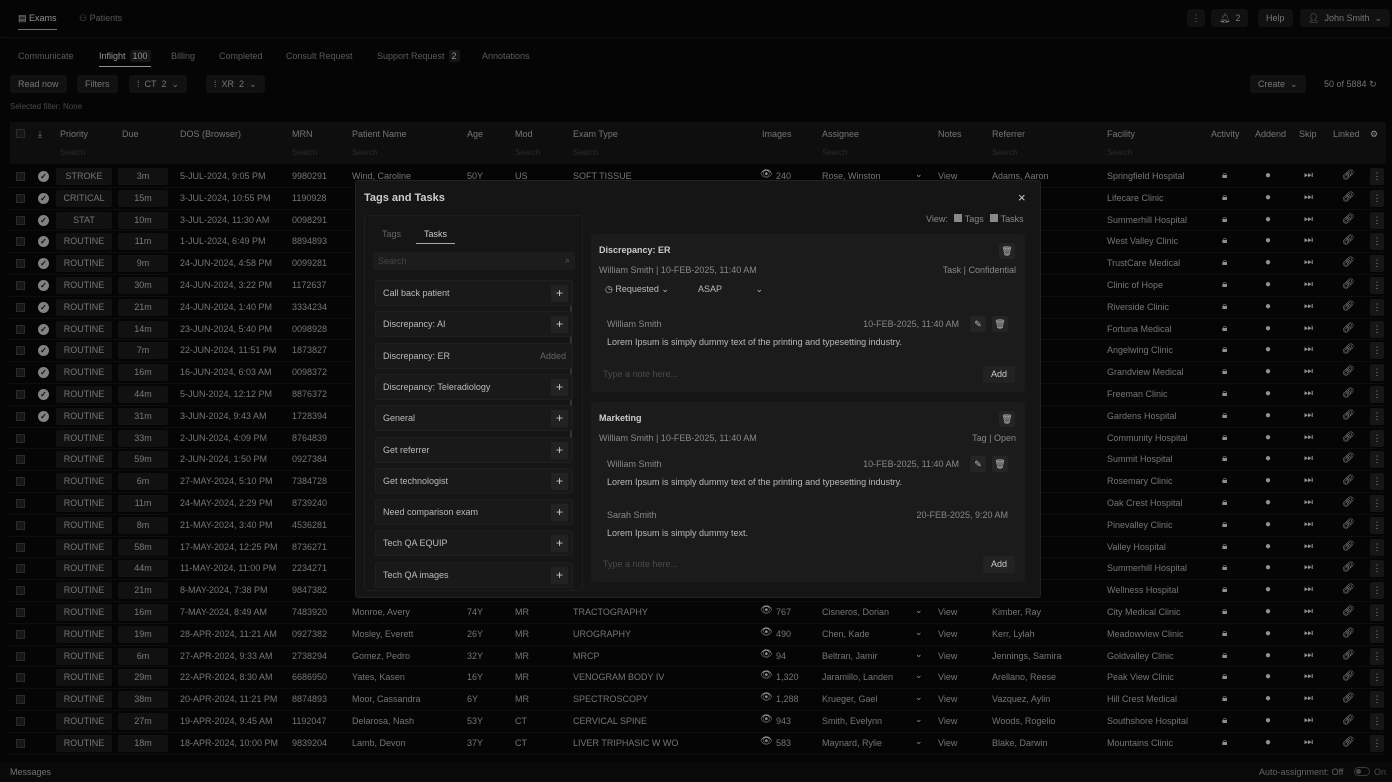  Describe the element at coordinates (437, 386) in the screenshot. I see `task-item-label: Discrepancy: Teleradiology` at that location.